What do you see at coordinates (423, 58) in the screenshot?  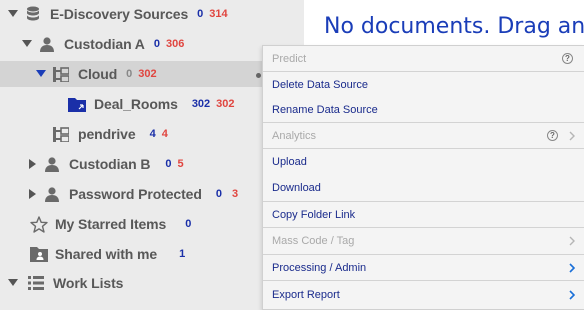 I see `menu-item-predict: Predict ?` at bounding box center [423, 58].